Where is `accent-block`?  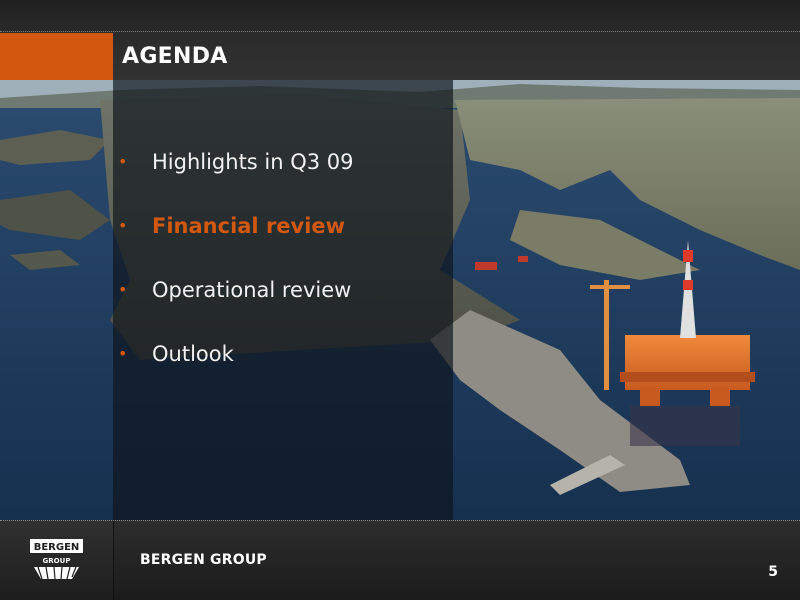 accent-block is located at coordinates (56, 56).